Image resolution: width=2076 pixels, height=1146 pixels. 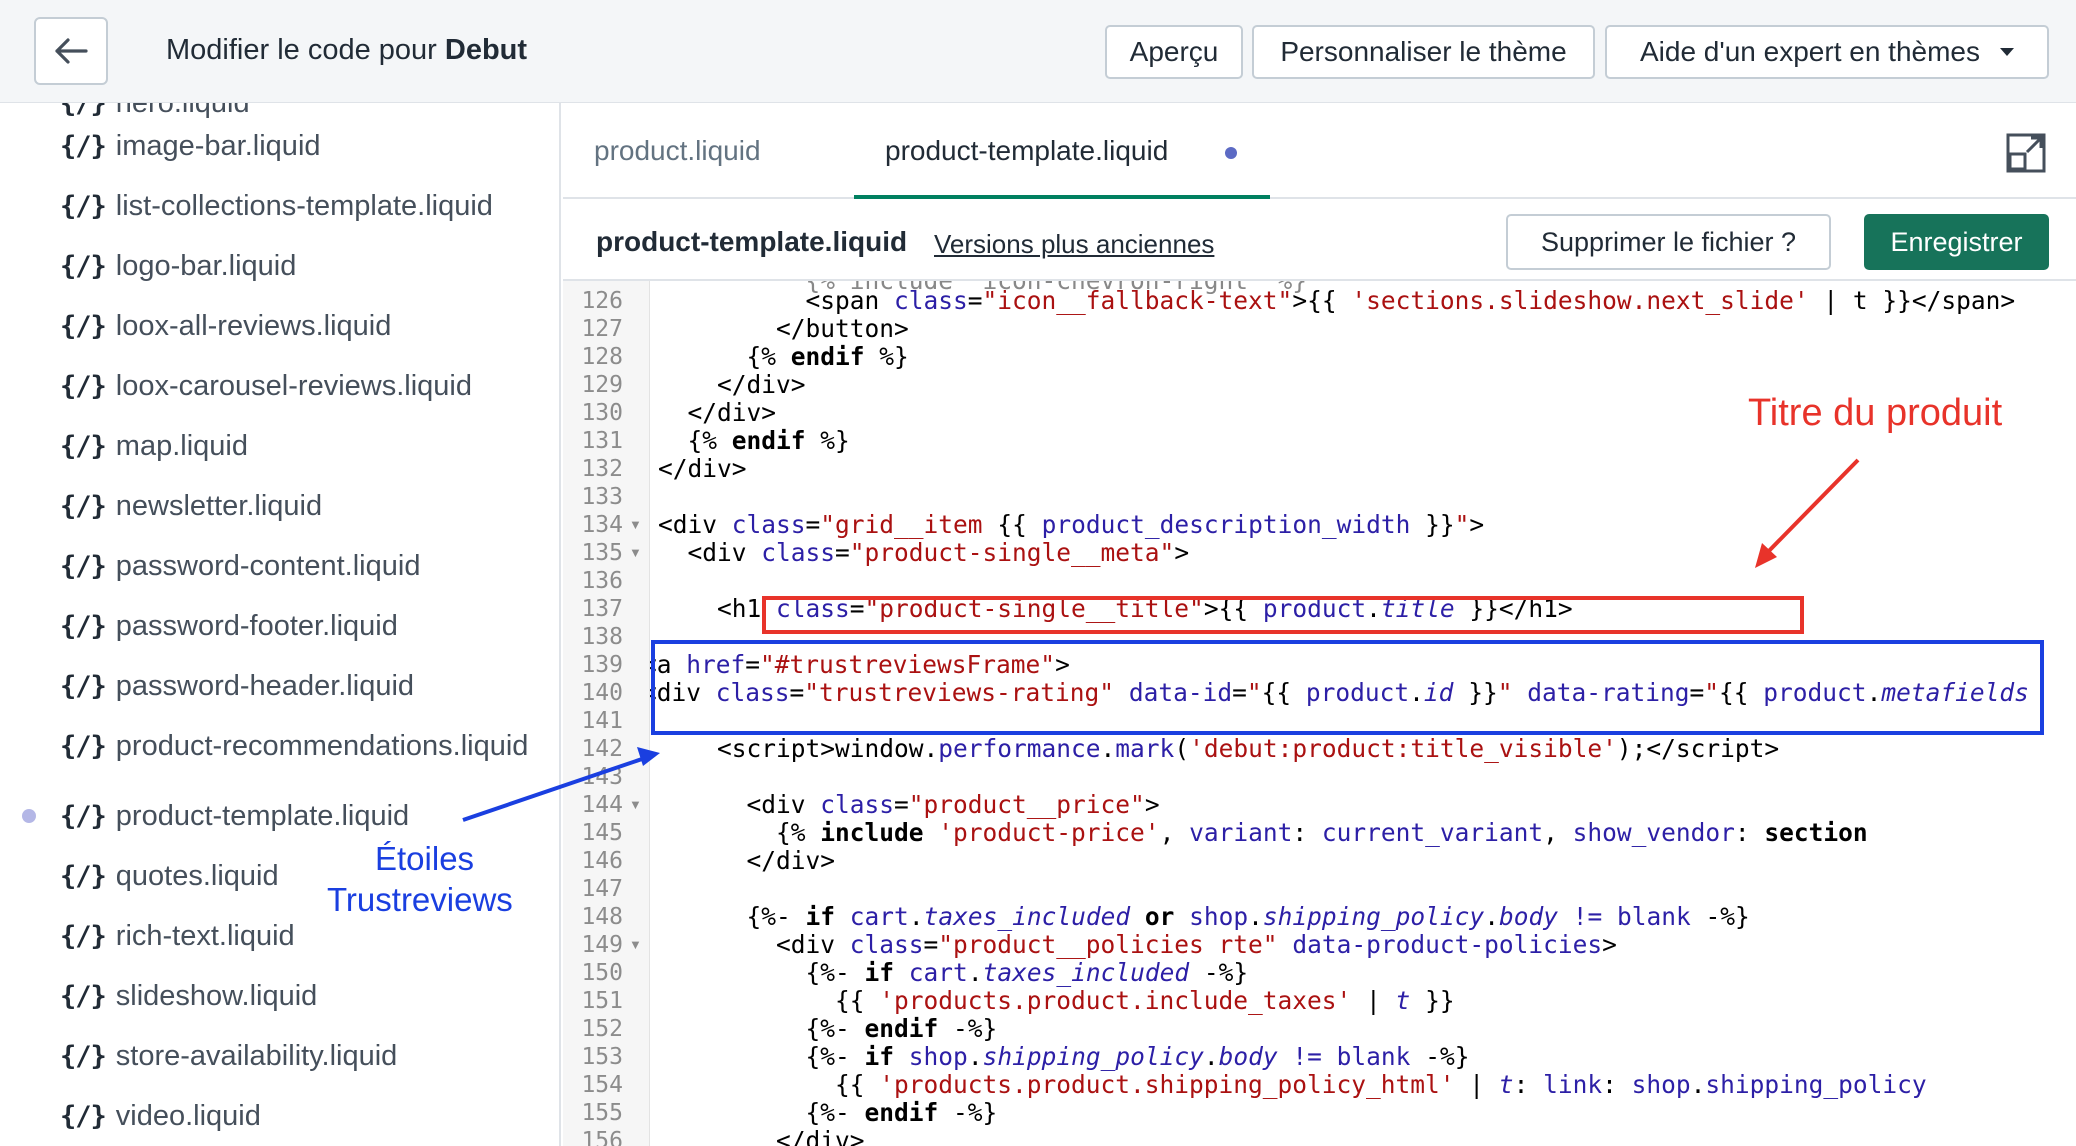 I want to click on file-item: {/} password-header.liquid, so click(x=237, y=686).